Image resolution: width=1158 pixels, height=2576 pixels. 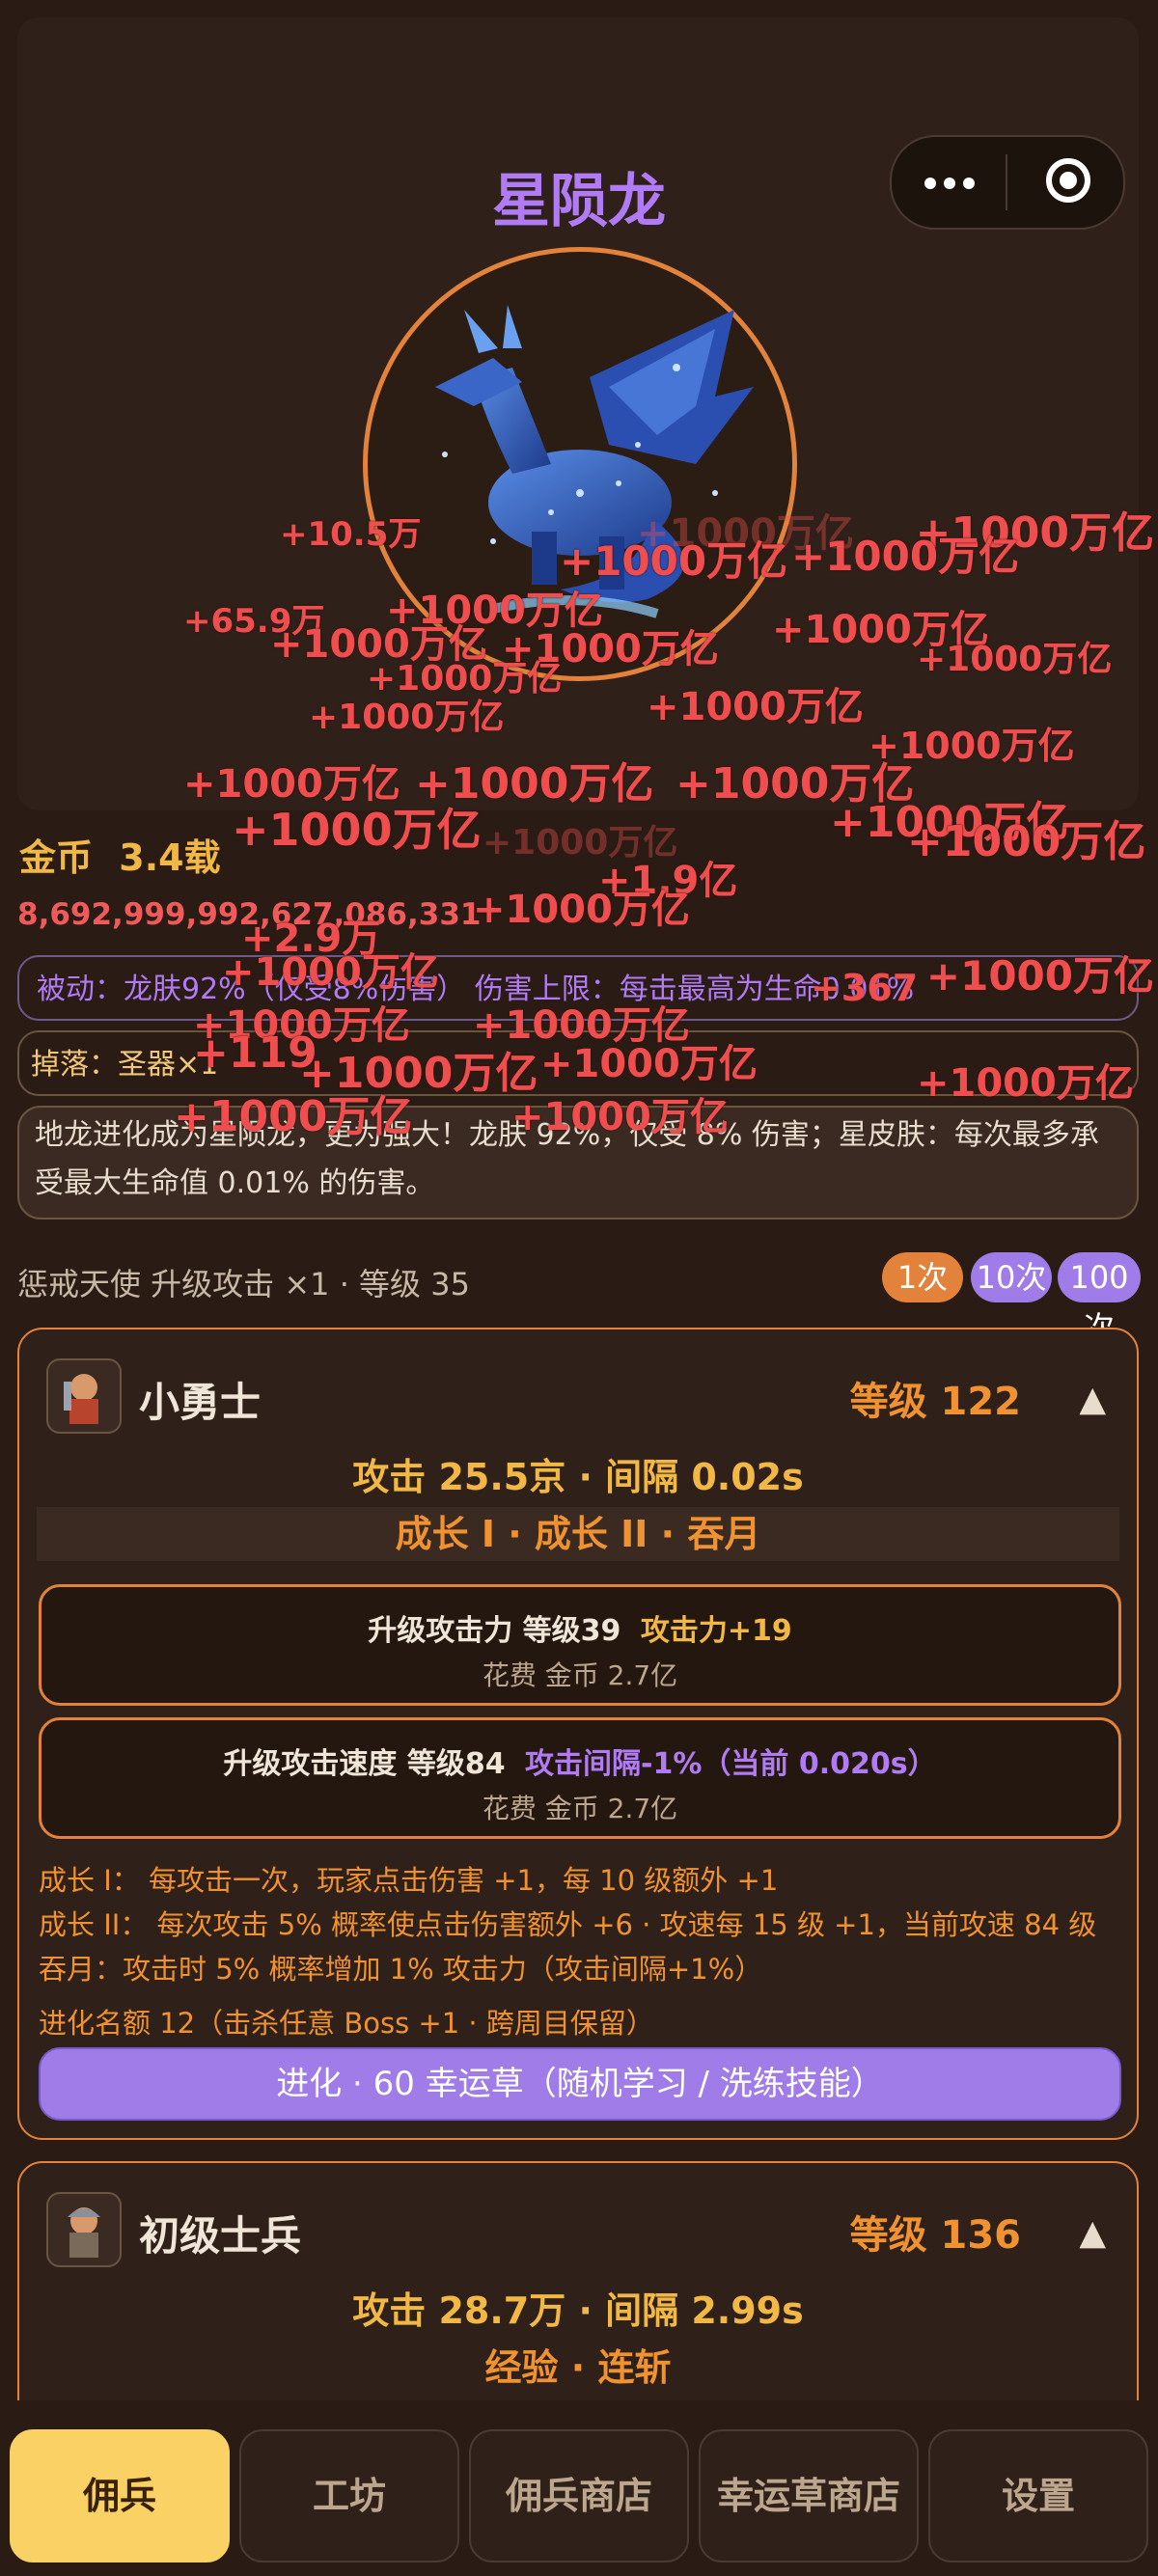 I want to click on skill-growth-1: 成长 I： 每攻击一次，玩家点击伤害 +1，每 10 级额外 +1, so click(x=409, y=1880).